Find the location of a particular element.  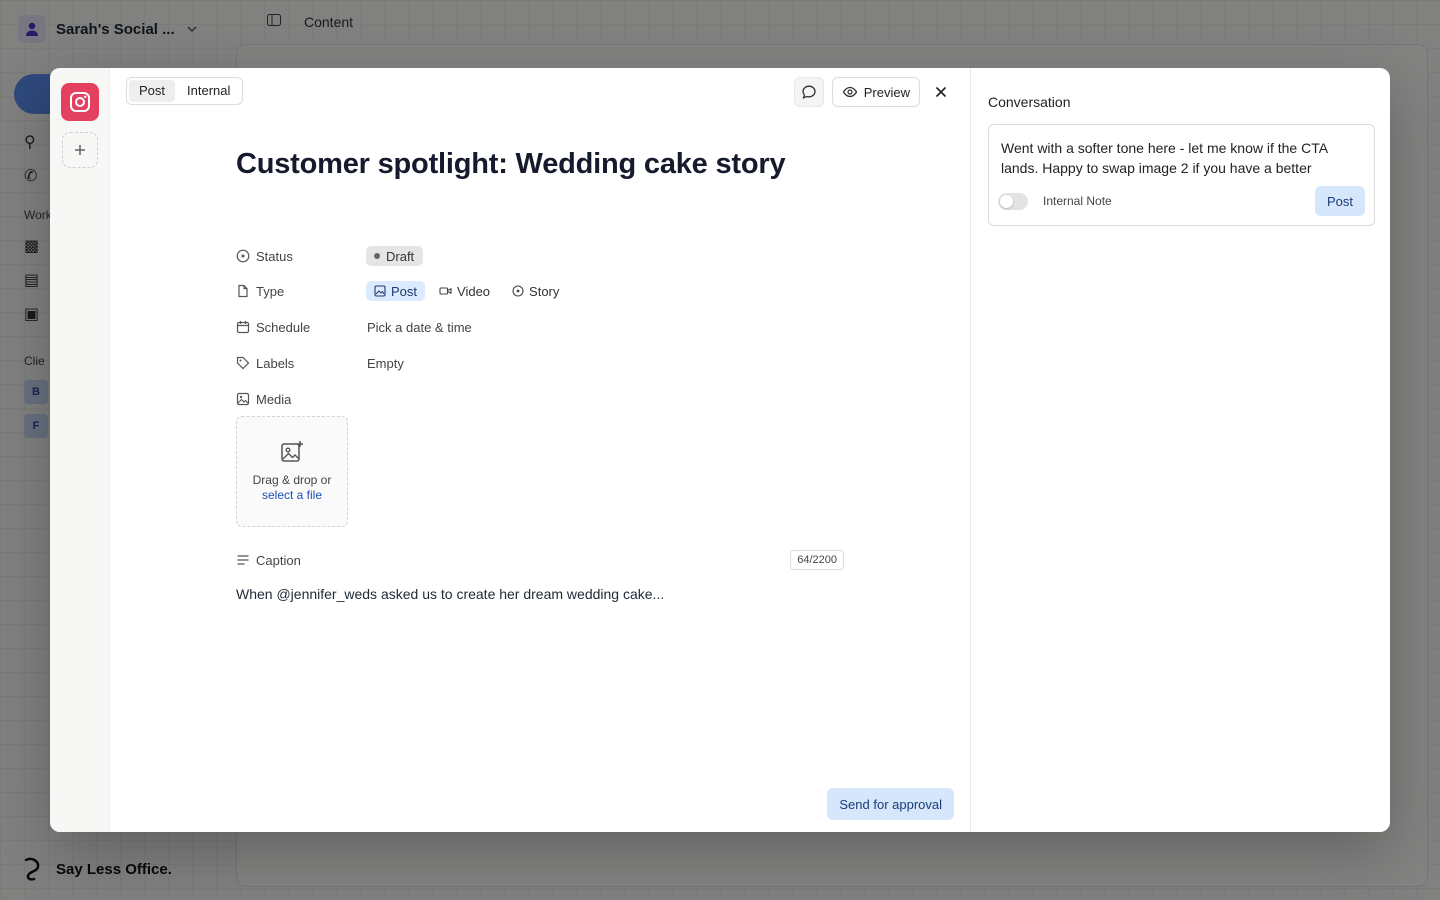

schedule-label: Schedule is located at coordinates (301, 327).